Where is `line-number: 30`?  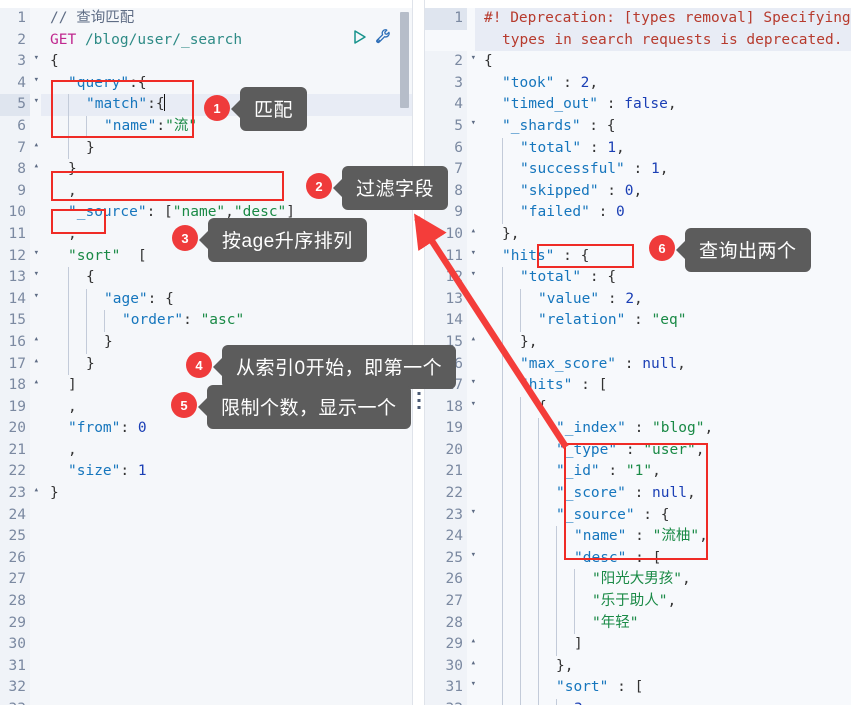 line-number: 30 is located at coordinates (15, 645).